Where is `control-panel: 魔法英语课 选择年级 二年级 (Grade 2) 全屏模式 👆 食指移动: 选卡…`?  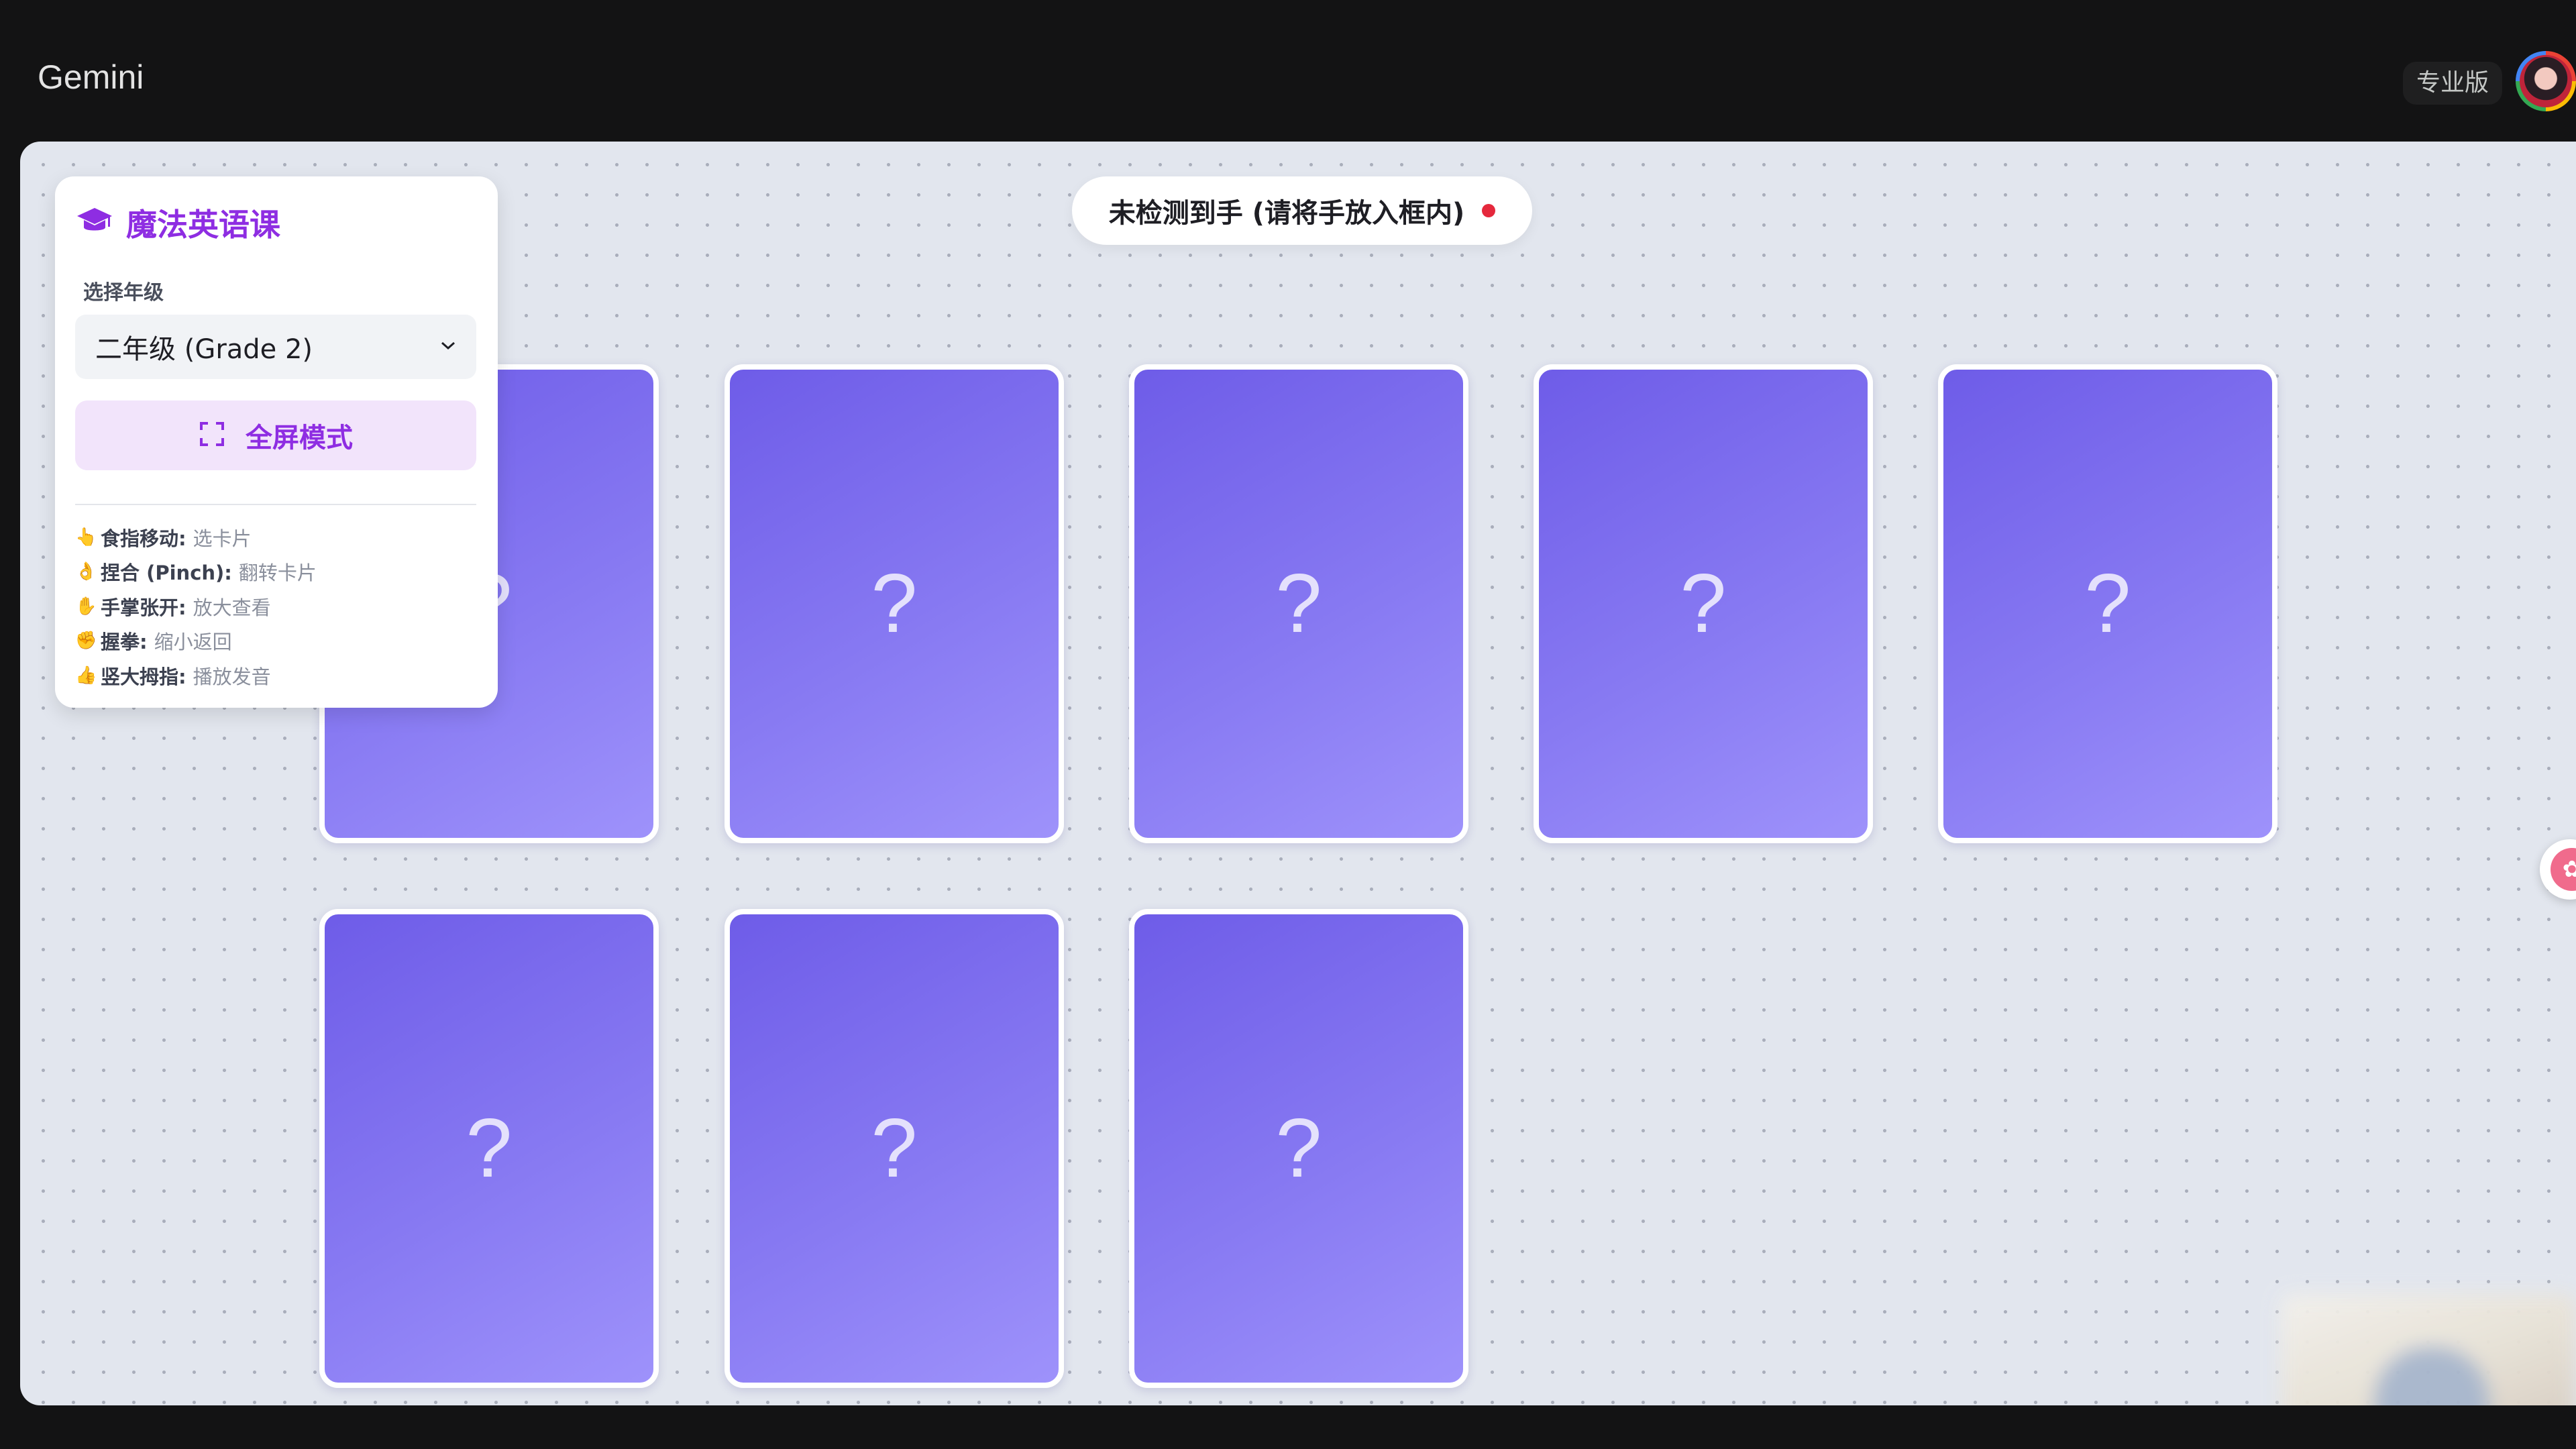 control-panel: 魔法英语课 选择年级 二年级 (Grade 2) 全屏模式 👆 食指移动: 选卡… is located at coordinates (276, 442).